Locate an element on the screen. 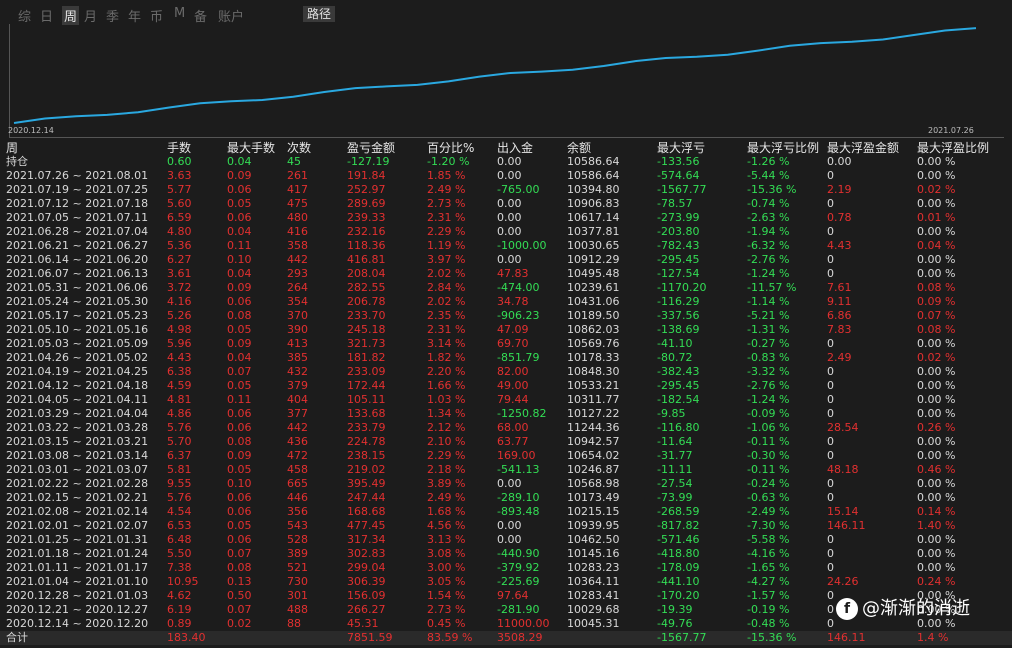  cell-col-2: 0.11 is located at coordinates (239, 399).